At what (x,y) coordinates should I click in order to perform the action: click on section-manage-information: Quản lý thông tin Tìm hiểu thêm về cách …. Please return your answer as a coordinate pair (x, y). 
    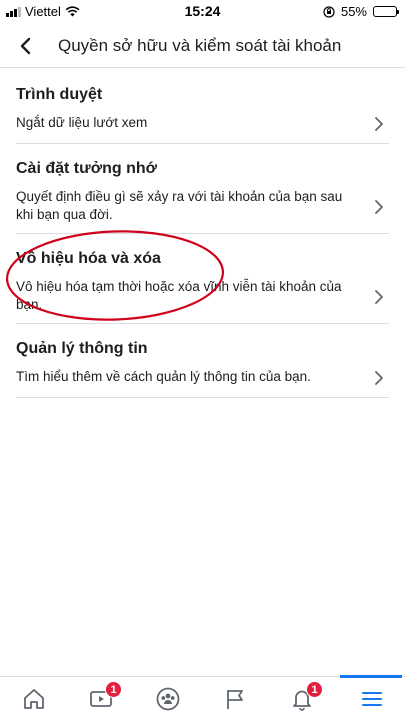
    Looking at the image, I should click on (202, 361).